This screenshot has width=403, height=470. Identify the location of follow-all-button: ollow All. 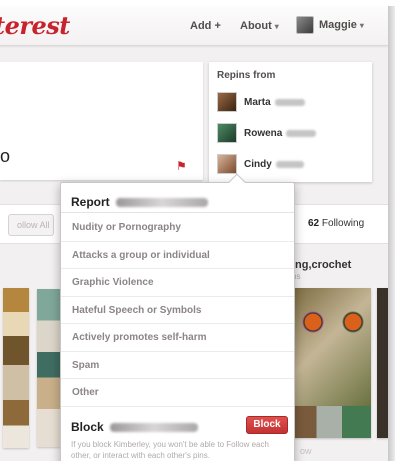
(31, 225).